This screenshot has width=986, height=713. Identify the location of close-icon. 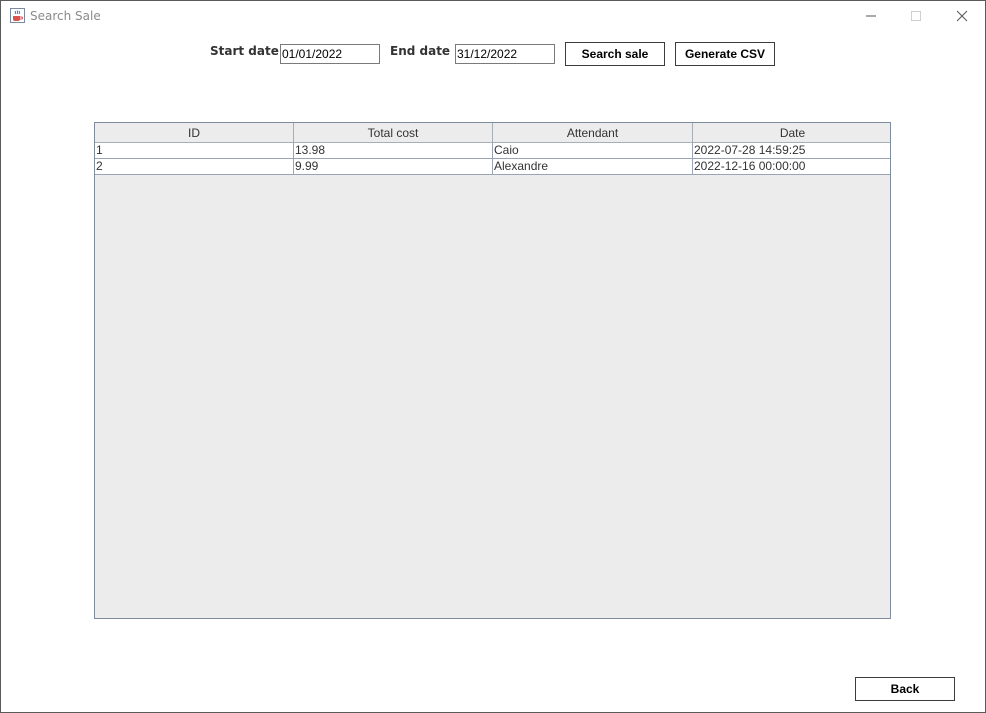
(962, 16).